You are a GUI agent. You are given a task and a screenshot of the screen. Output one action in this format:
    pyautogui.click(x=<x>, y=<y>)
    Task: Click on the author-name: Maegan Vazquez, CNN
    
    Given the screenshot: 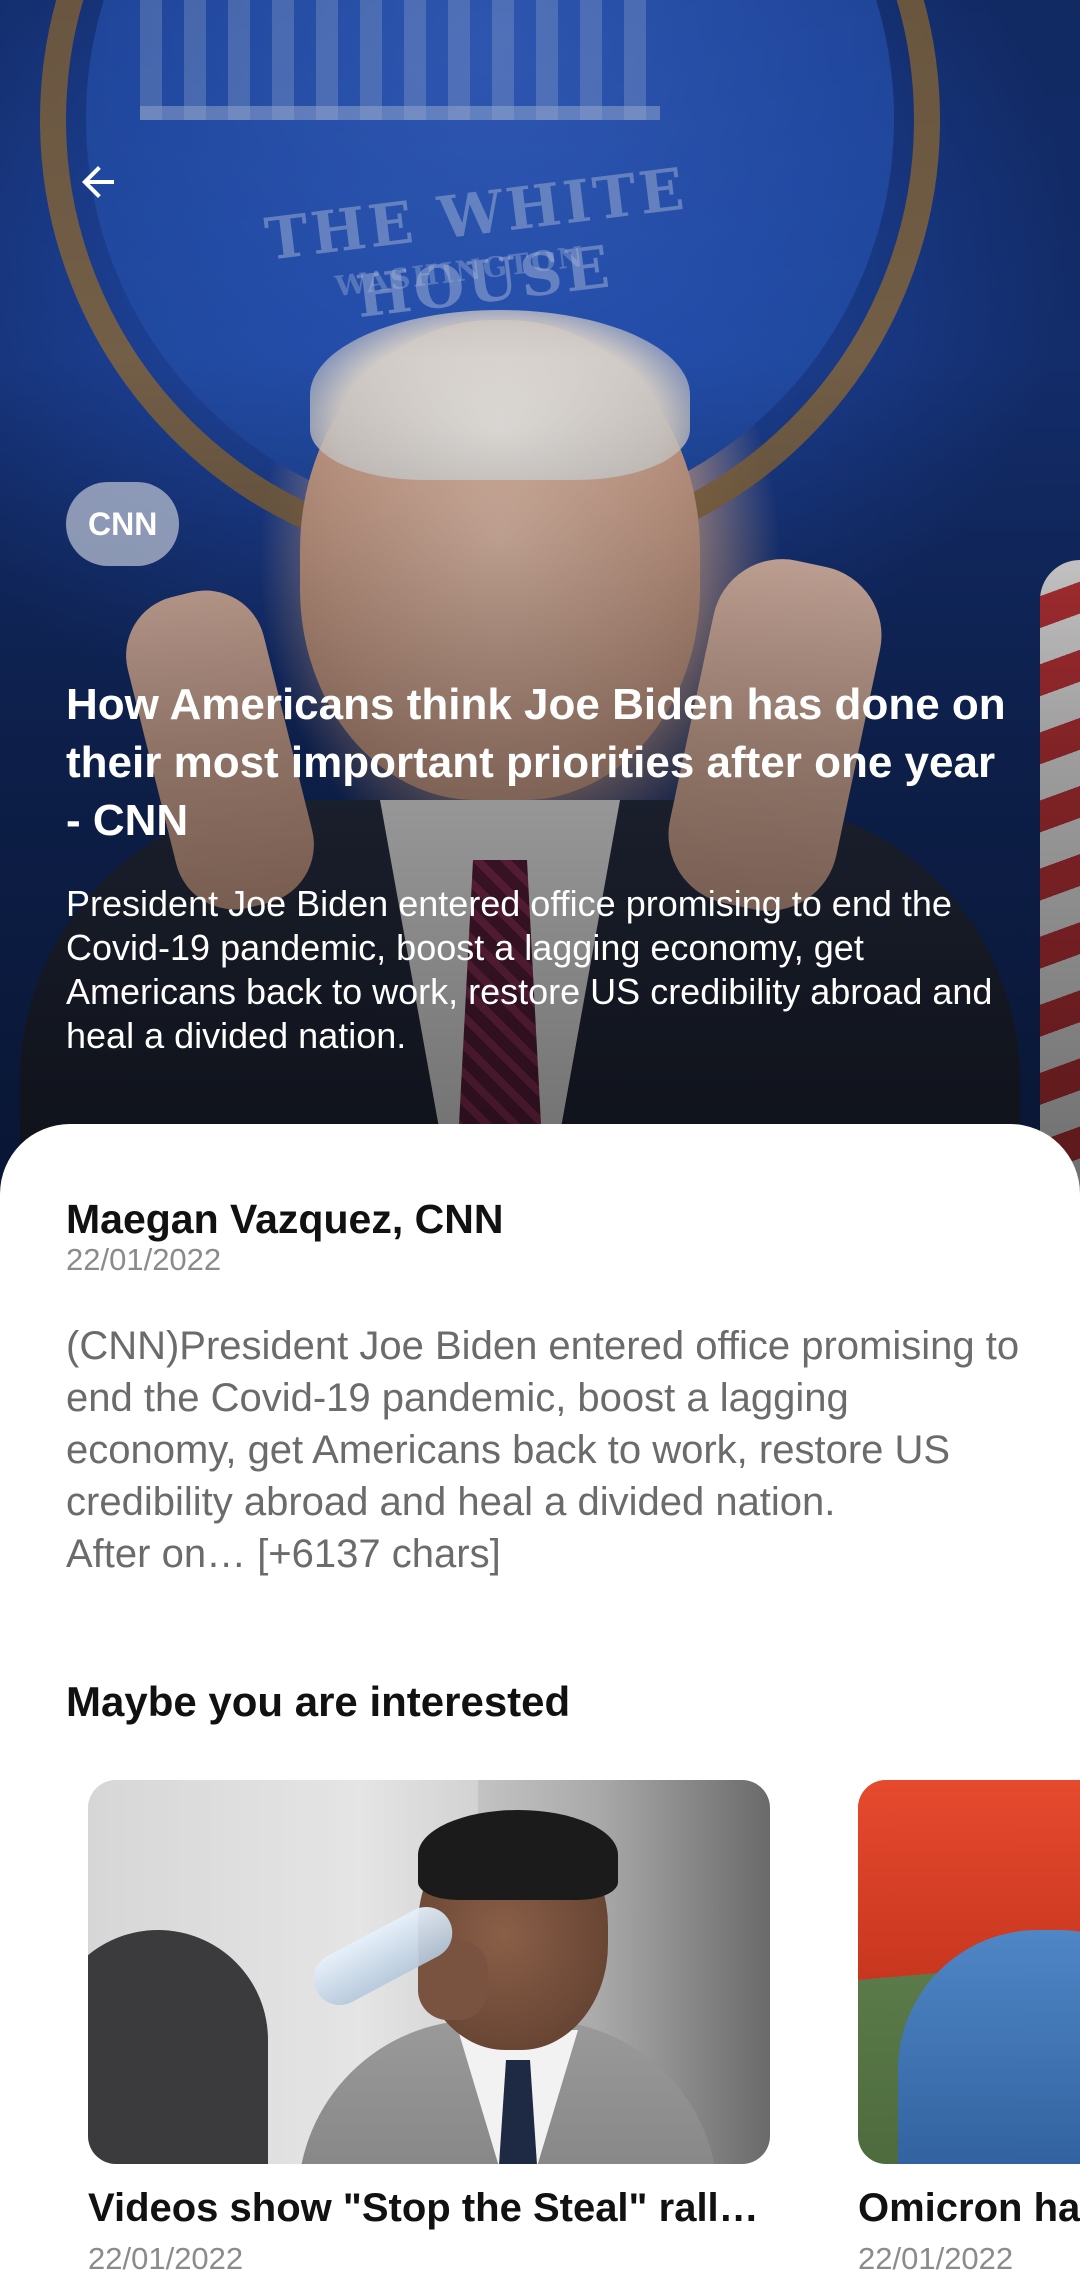 What is the action you would take?
    pyautogui.click(x=285, y=1219)
    